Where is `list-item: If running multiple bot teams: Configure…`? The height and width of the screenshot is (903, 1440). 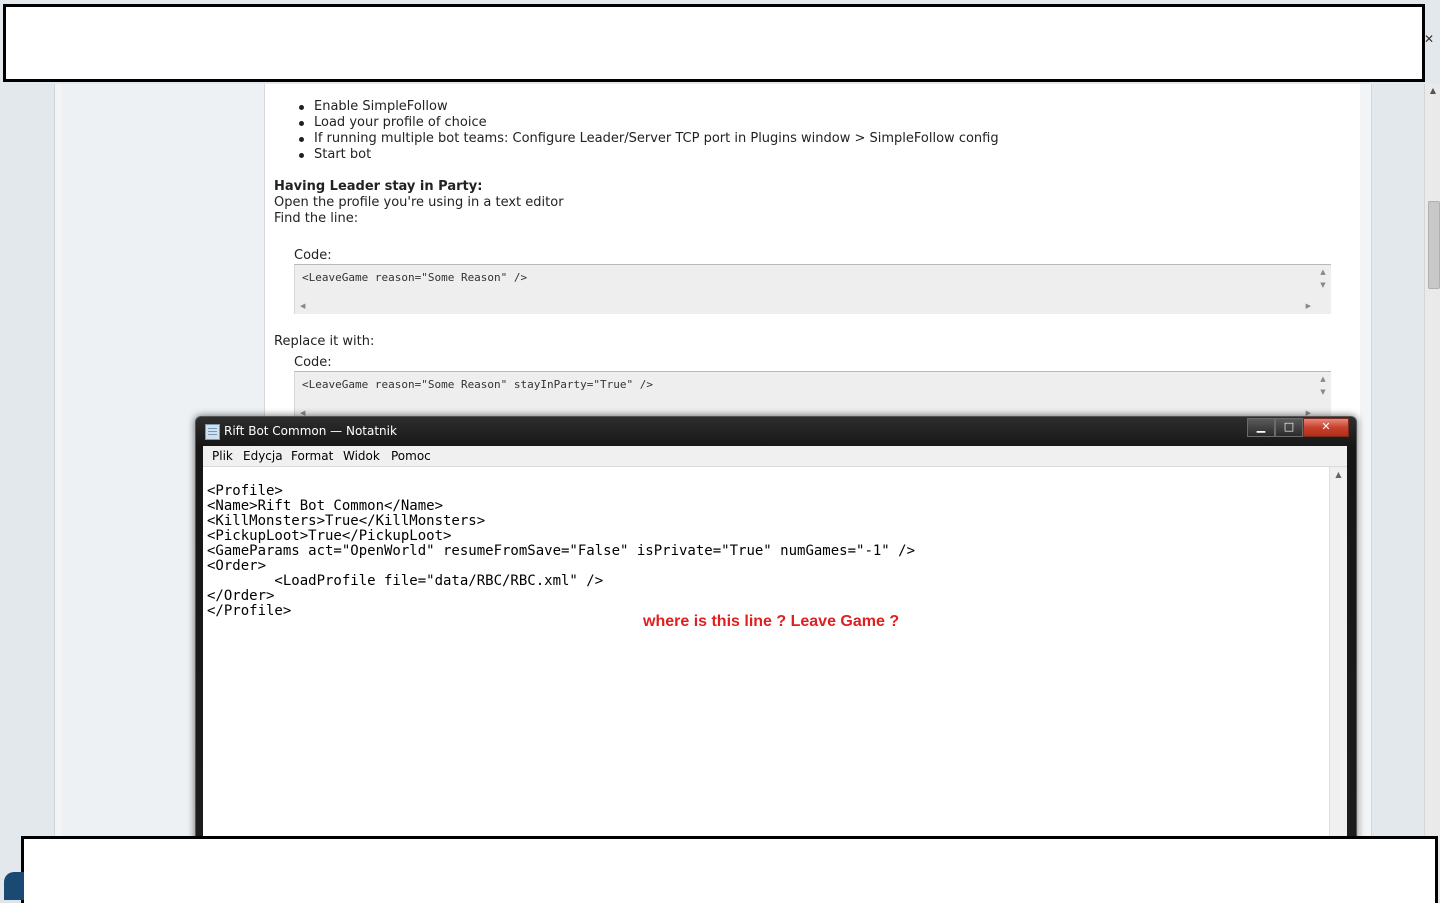
list-item: If running multiple bot teams: Configure… is located at coordinates (649, 138).